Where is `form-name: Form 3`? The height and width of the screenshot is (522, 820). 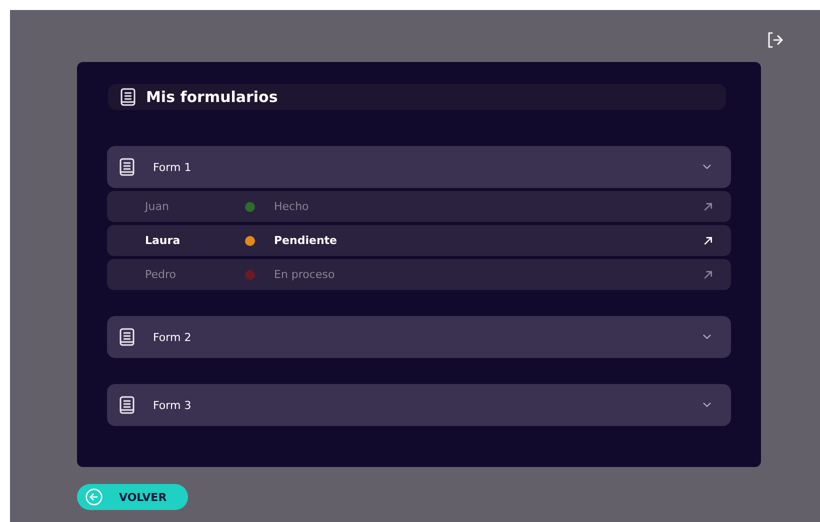
form-name: Form 3 is located at coordinates (172, 405).